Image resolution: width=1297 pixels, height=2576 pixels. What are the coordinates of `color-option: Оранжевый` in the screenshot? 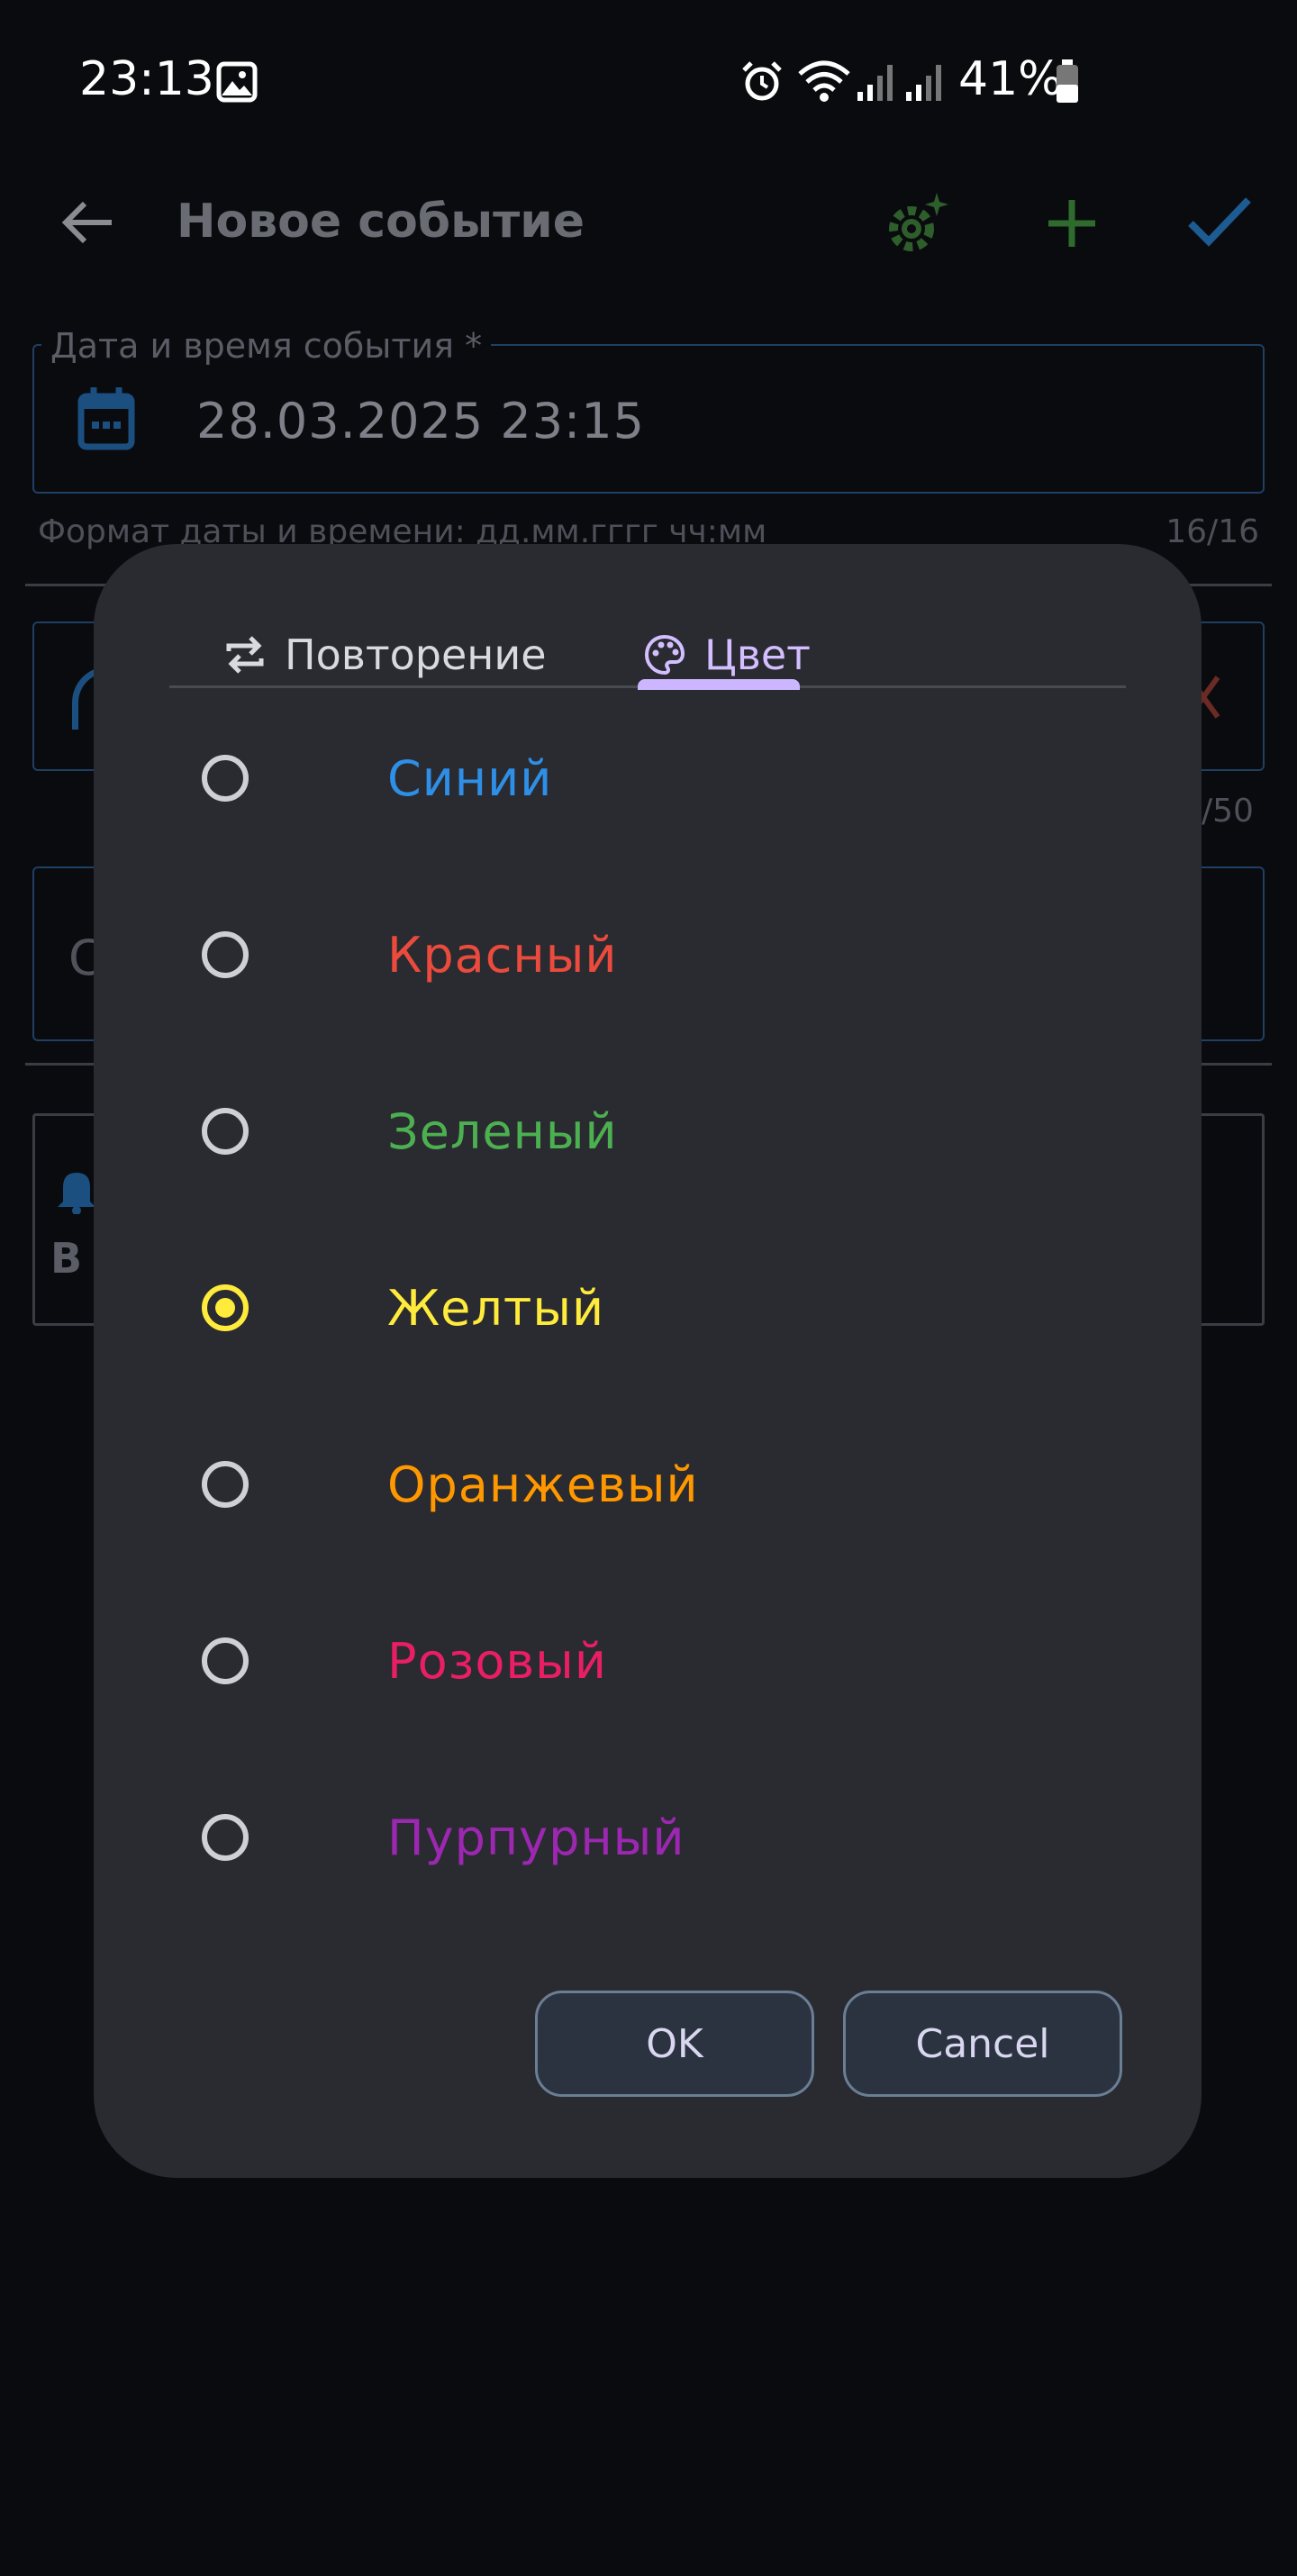 It's located at (656, 1484).